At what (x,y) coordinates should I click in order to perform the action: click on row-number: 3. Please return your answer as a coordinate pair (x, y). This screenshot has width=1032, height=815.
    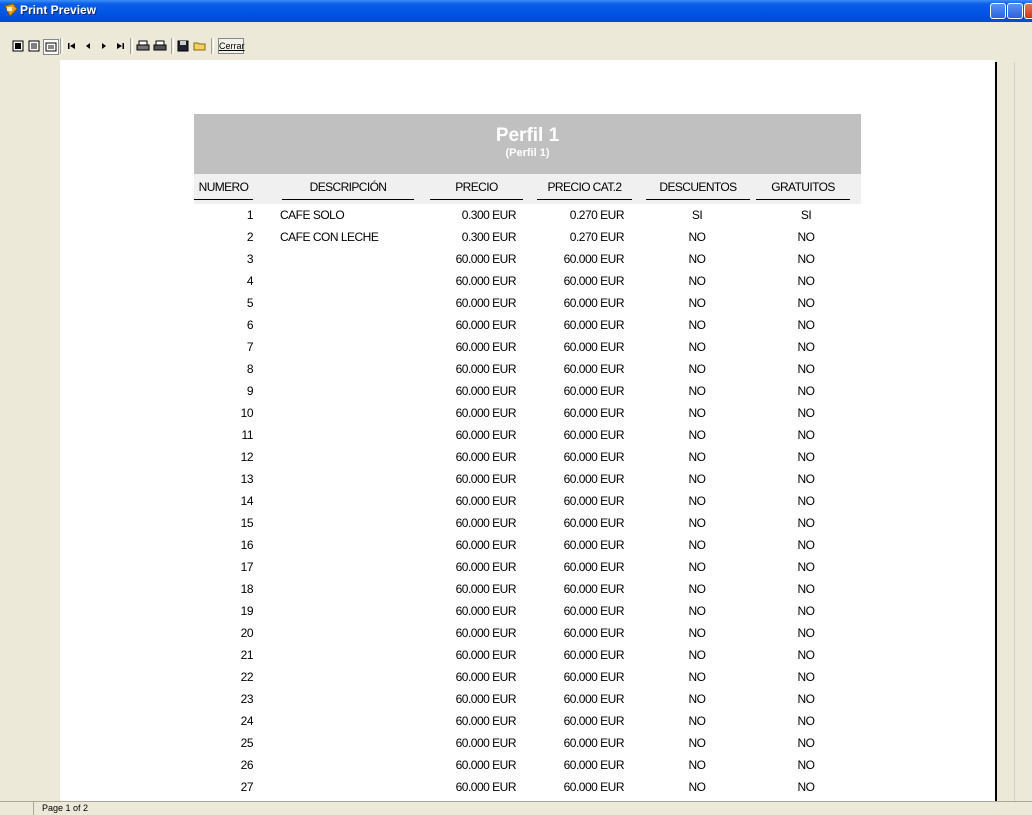
    Looking at the image, I should click on (250, 259).